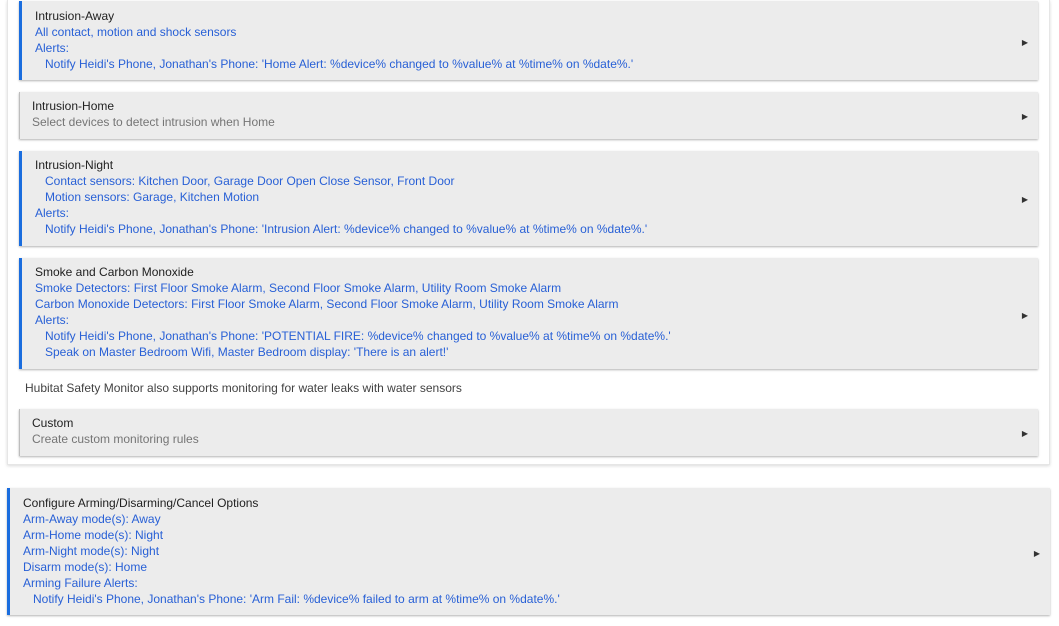 The image size is (1059, 626). I want to click on arm-night-modes: Arm-Night mode(s): Night, so click(91, 551).